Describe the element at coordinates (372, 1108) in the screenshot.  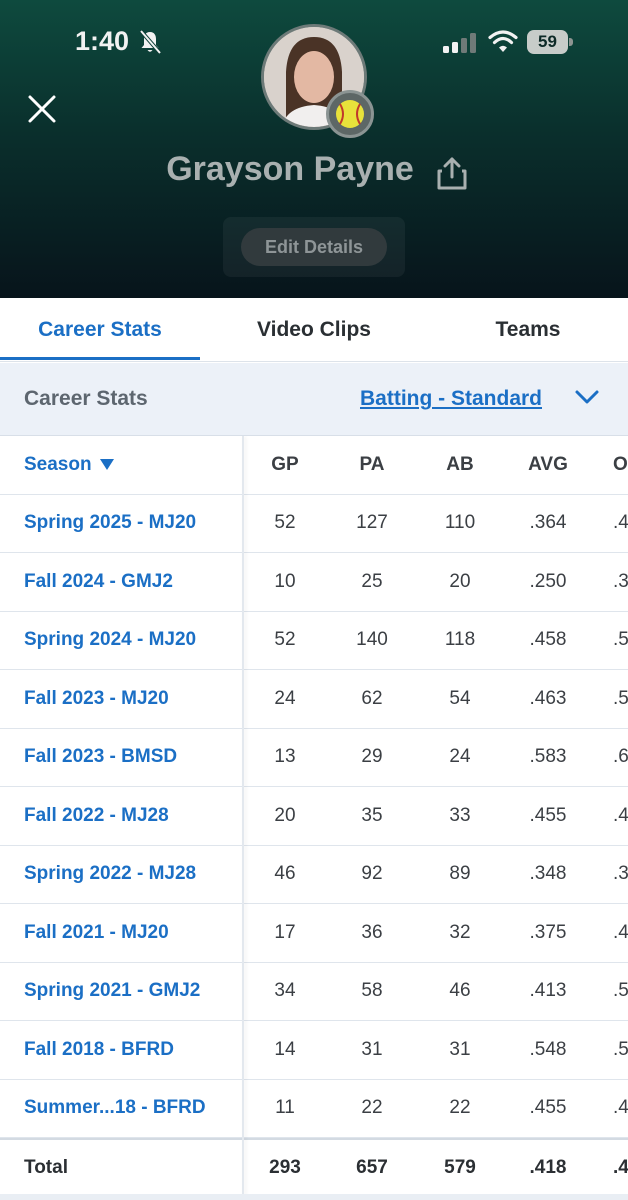
I see `cell-pa: 22` at that location.